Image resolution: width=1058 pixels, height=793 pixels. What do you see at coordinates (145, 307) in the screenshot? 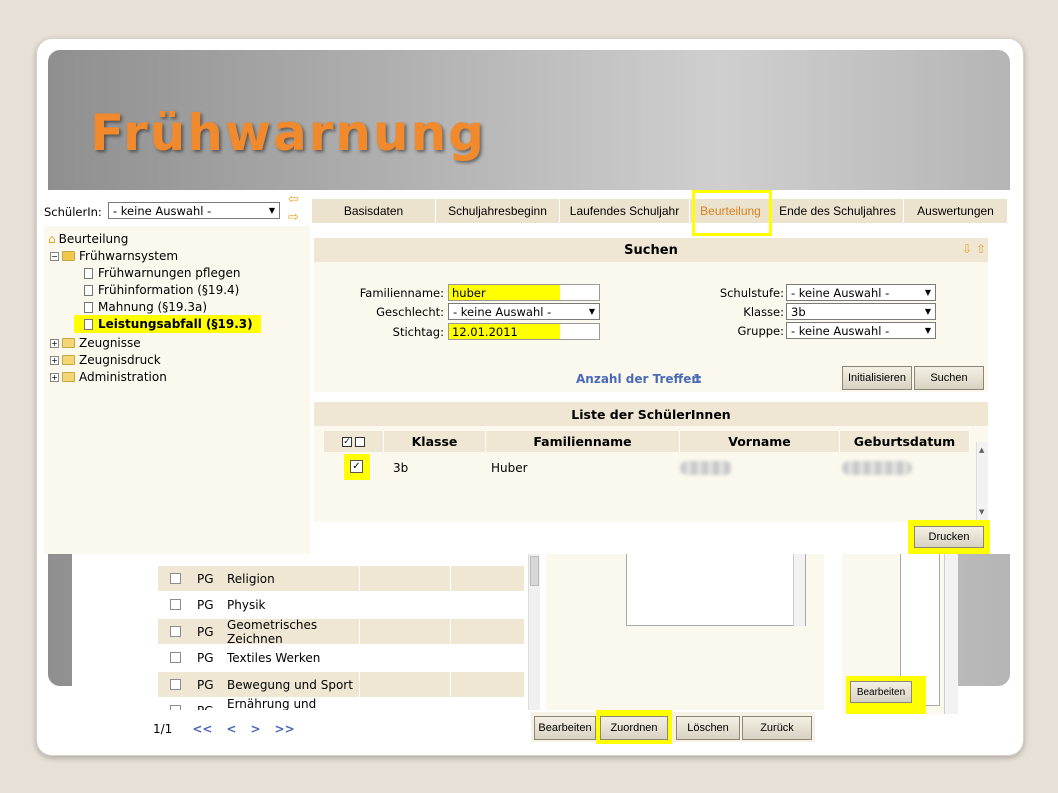
I see `tree-item-mahnung: Mahnung (§19.3a)` at bounding box center [145, 307].